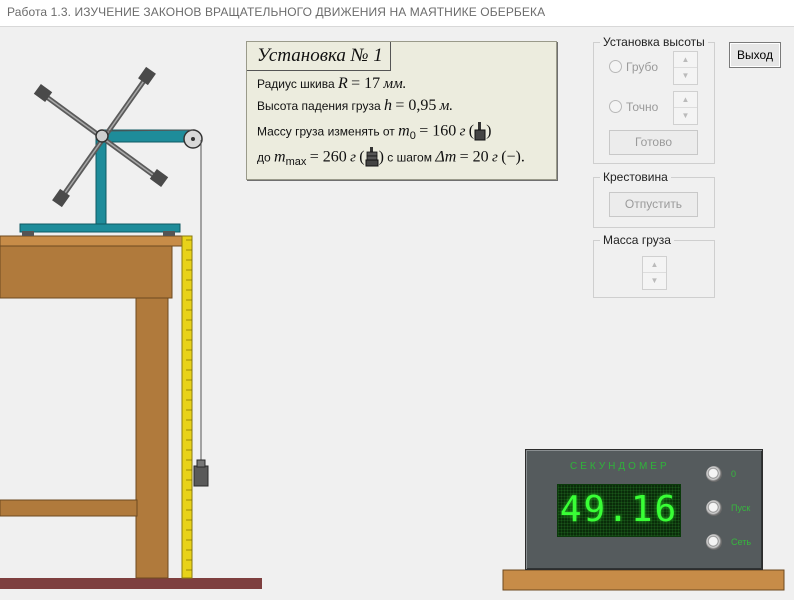 The image size is (794, 600). I want to click on cross-group-title: Крестовина, so click(635, 177).